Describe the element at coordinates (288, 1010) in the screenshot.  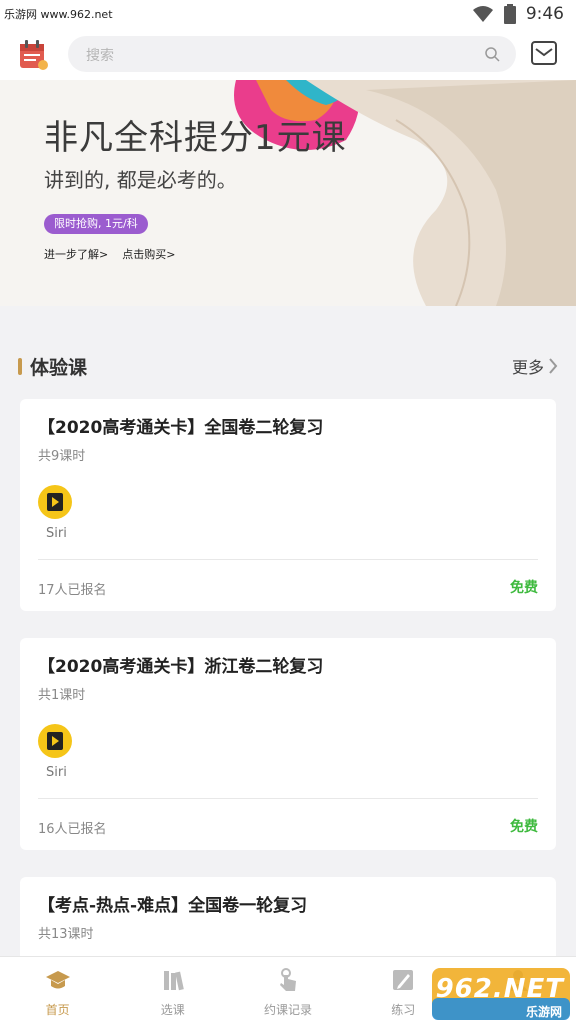
I see `nav-label: 约课记录` at that location.